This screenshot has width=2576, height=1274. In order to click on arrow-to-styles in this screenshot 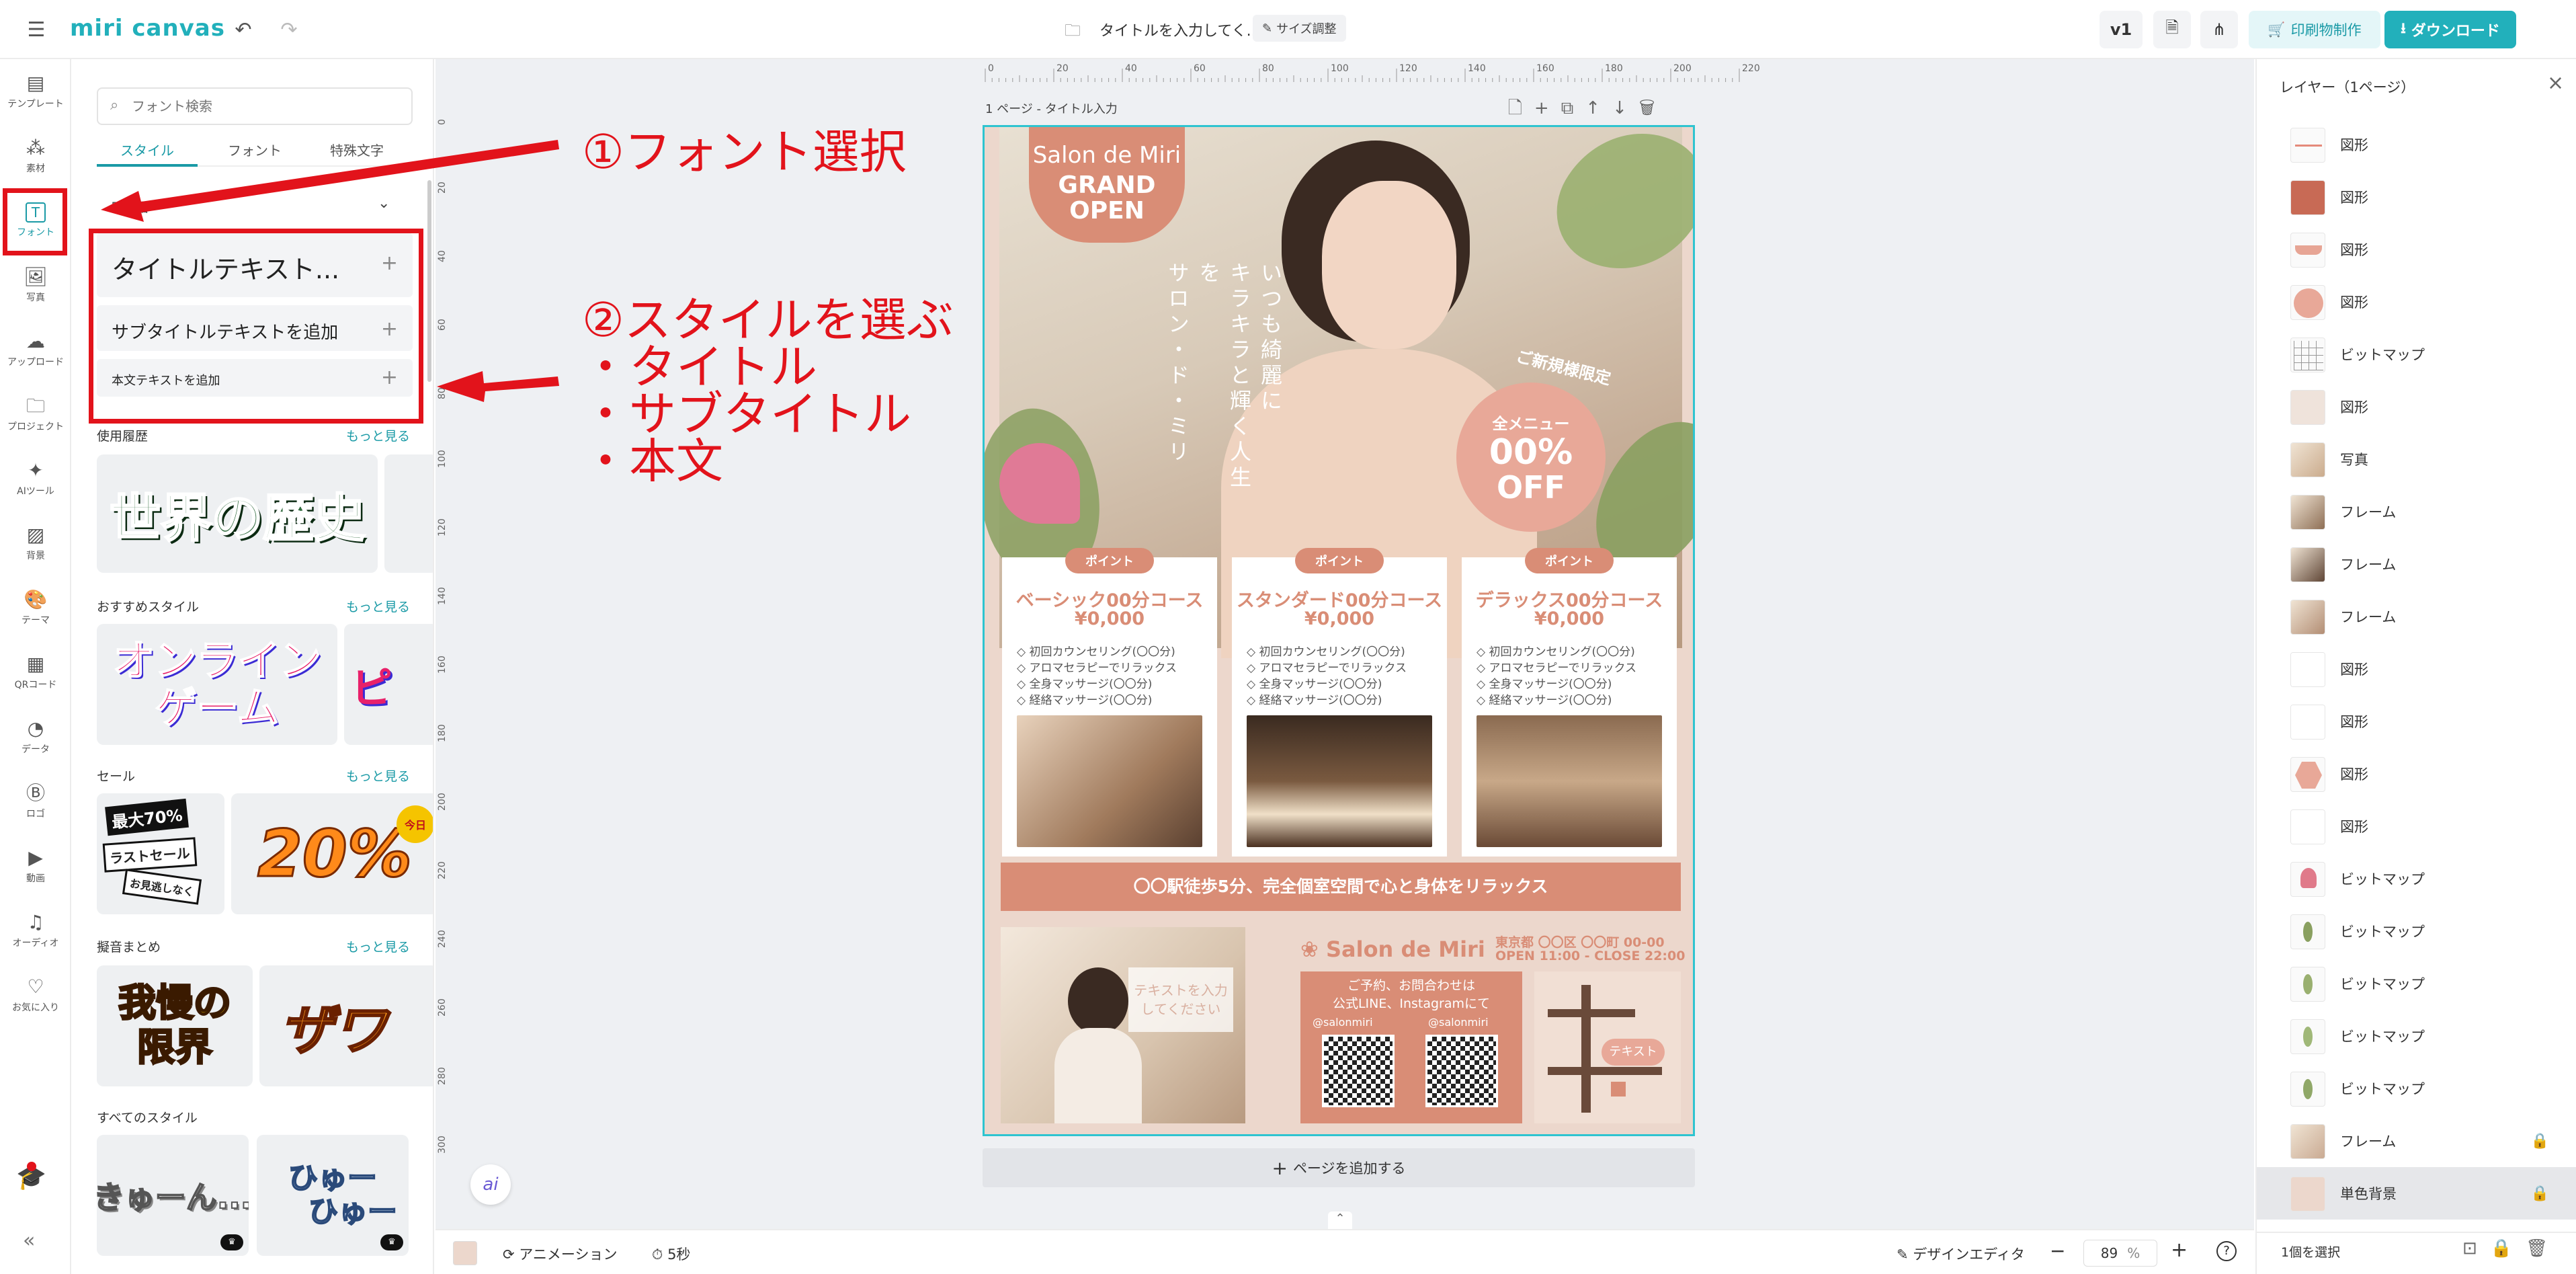, I will do `click(498, 386)`.